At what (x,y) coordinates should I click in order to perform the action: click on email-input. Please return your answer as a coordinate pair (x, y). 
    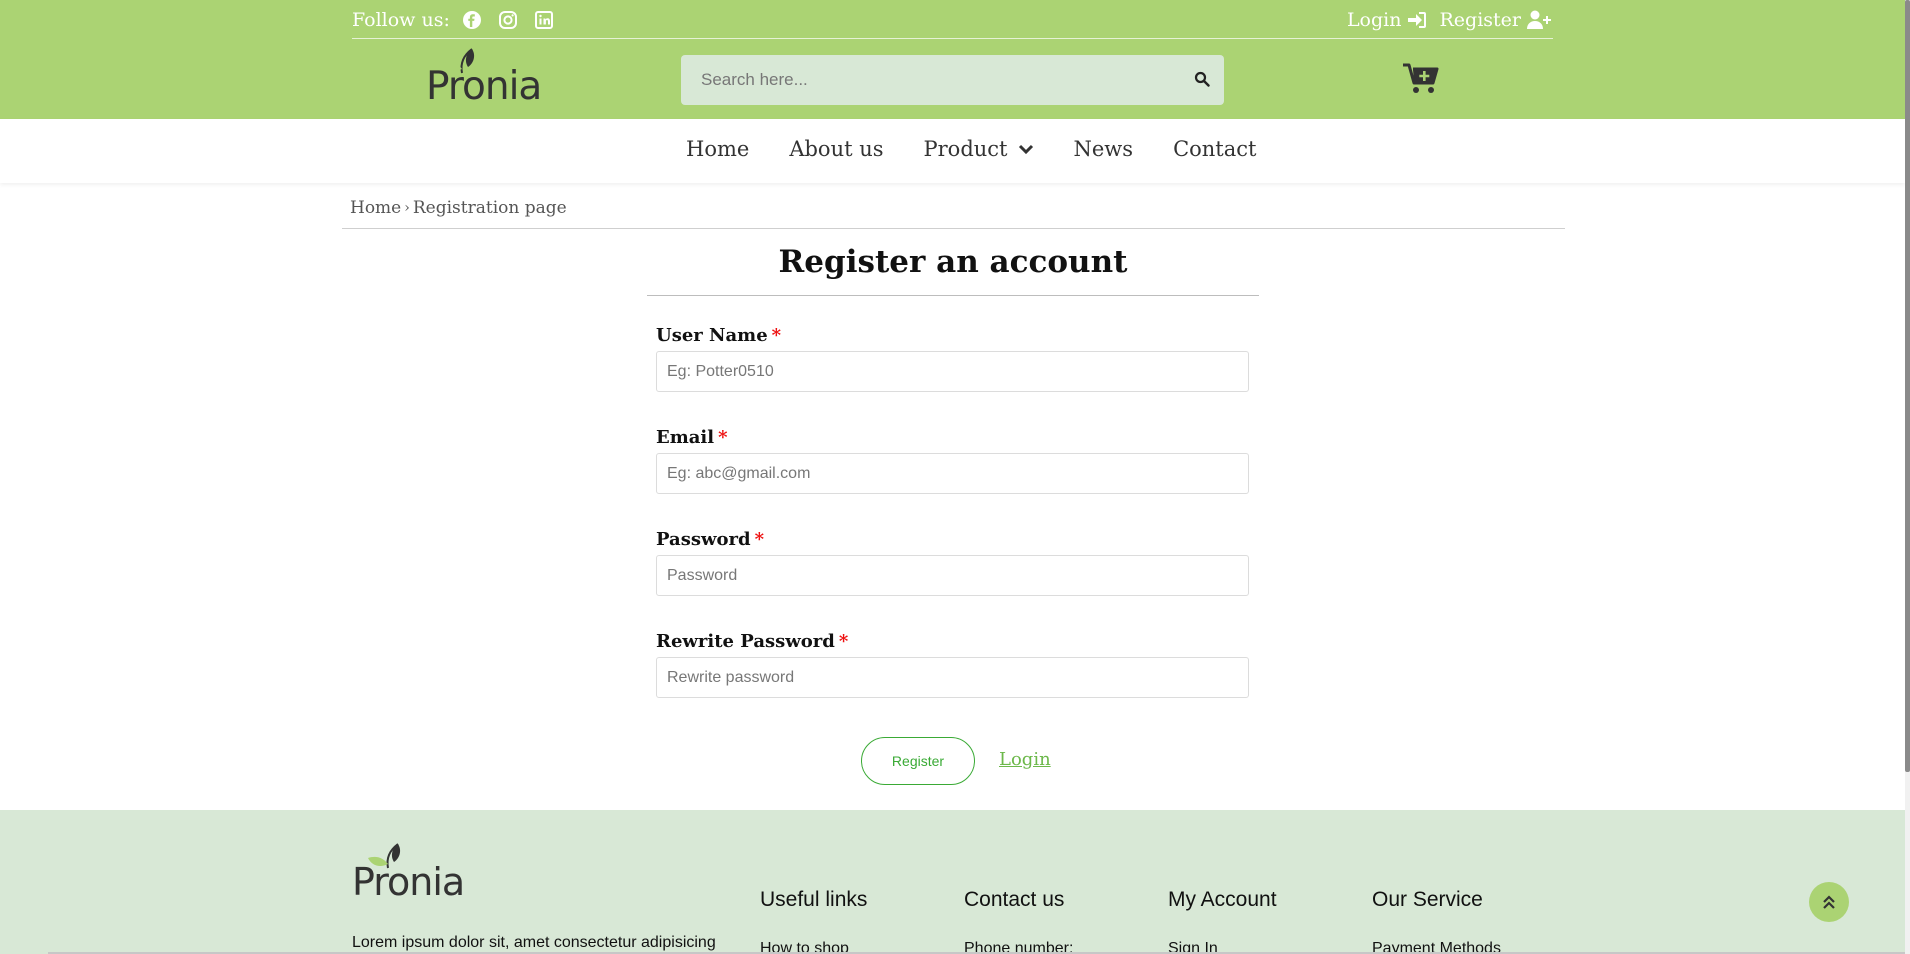
    Looking at the image, I should click on (952, 473).